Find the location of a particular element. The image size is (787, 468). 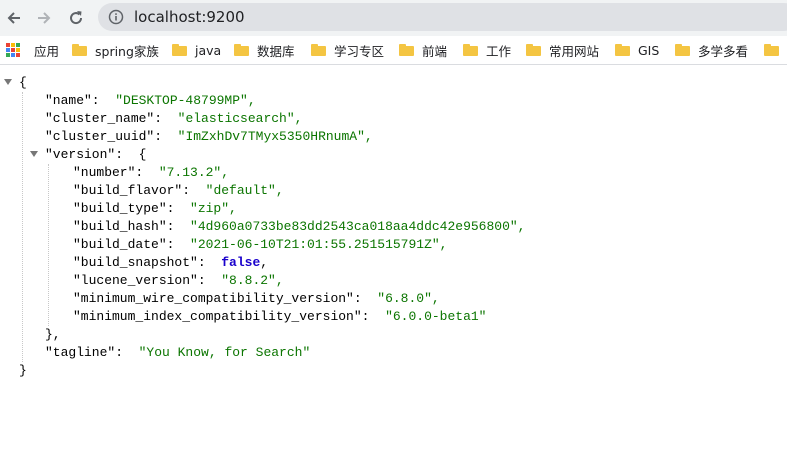

collapse-toggle-root is located at coordinates (8, 82).